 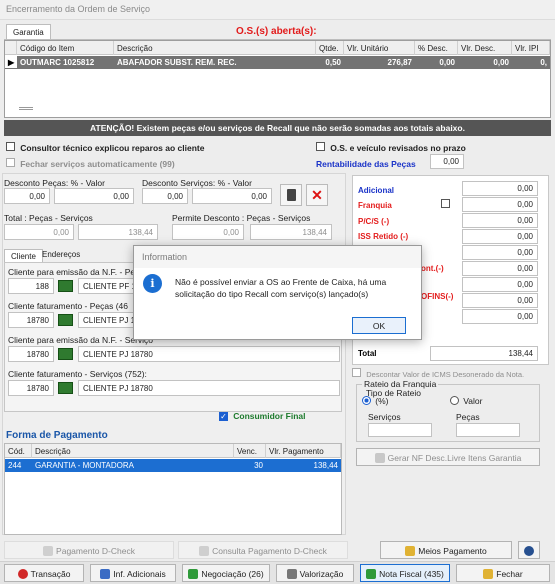 What do you see at coordinates (269, 416) in the screenshot?
I see `consumidor-final-label: Consumidor Final` at bounding box center [269, 416].